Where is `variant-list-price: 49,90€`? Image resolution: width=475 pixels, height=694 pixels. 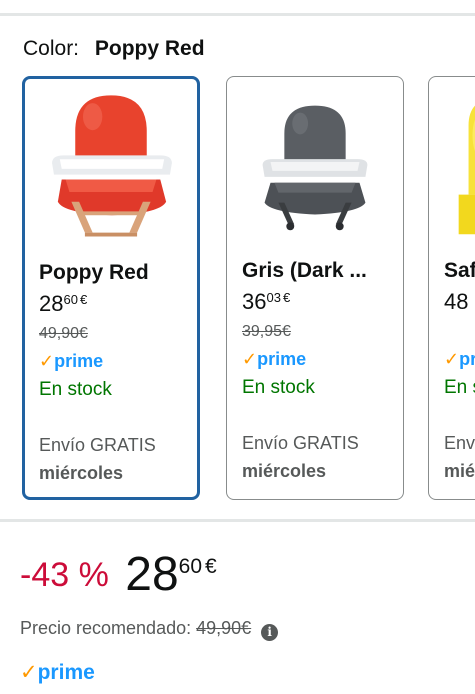
variant-list-price: 49,90€ is located at coordinates (63, 333).